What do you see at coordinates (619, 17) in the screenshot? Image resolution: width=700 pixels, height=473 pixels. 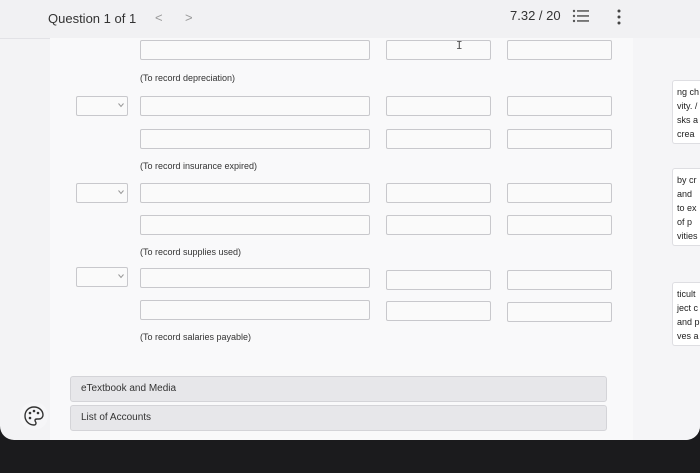 I see `more-options-icon` at bounding box center [619, 17].